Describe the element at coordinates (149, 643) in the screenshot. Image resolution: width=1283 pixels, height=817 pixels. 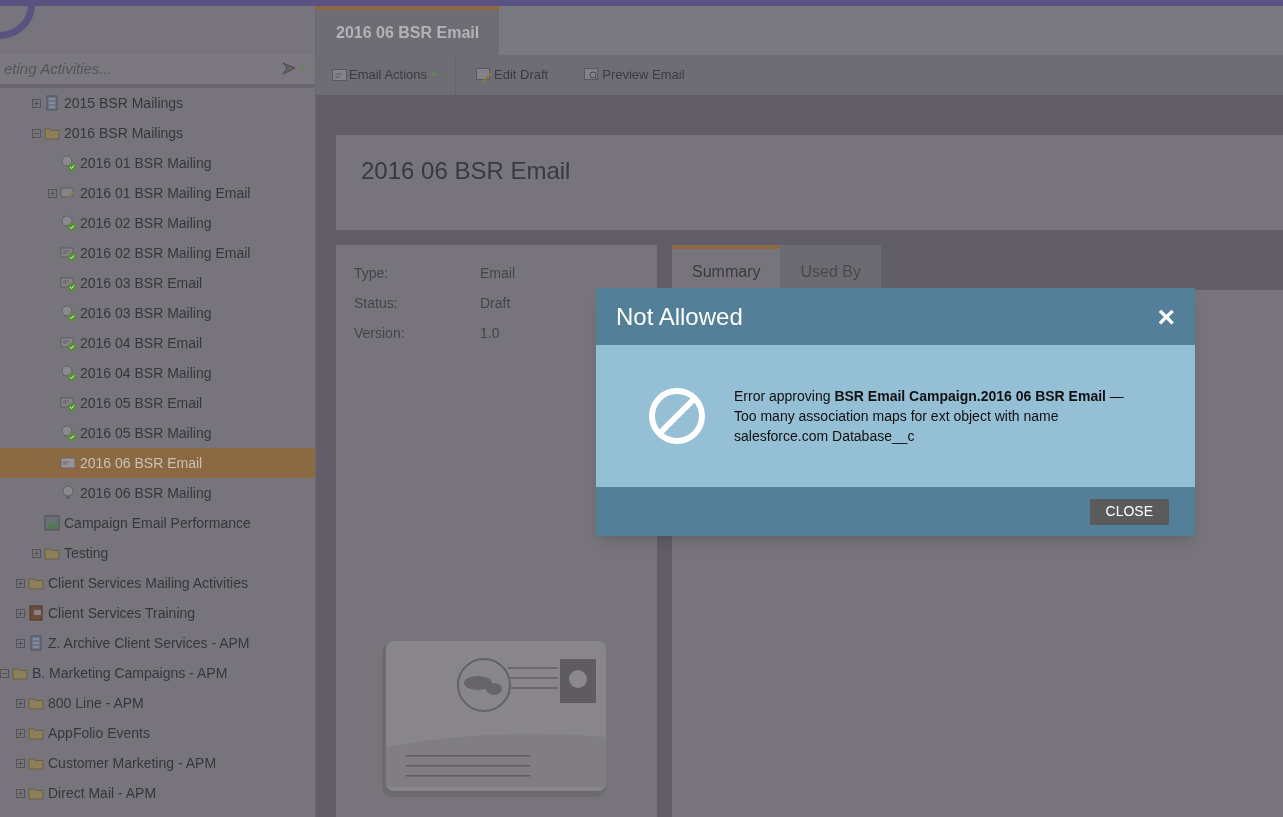
I see `tree-item-label: Z. Archive Client Services - APM` at that location.